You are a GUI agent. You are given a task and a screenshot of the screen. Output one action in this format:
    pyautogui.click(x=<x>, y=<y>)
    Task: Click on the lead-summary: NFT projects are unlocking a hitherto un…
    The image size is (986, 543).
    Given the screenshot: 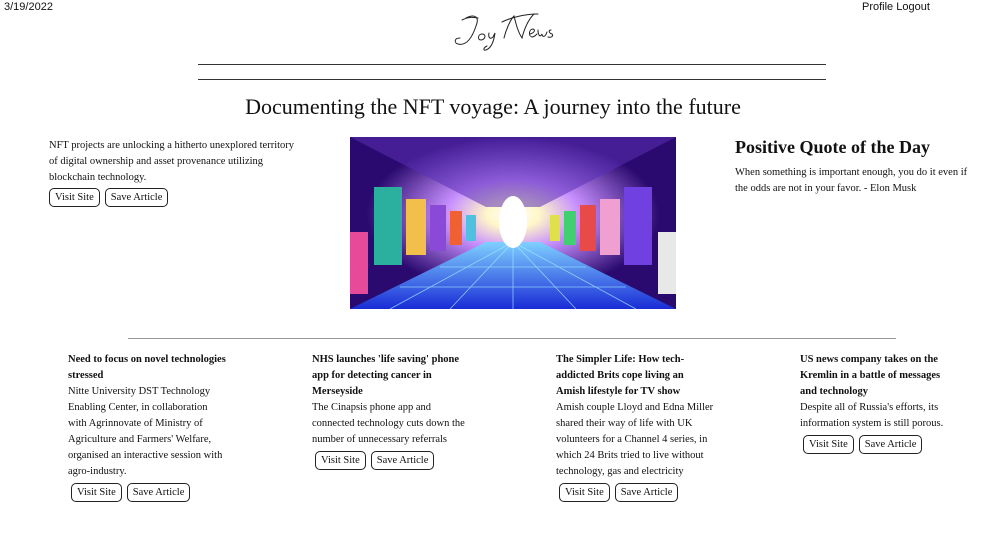 What is the action you would take?
    pyautogui.click(x=172, y=161)
    